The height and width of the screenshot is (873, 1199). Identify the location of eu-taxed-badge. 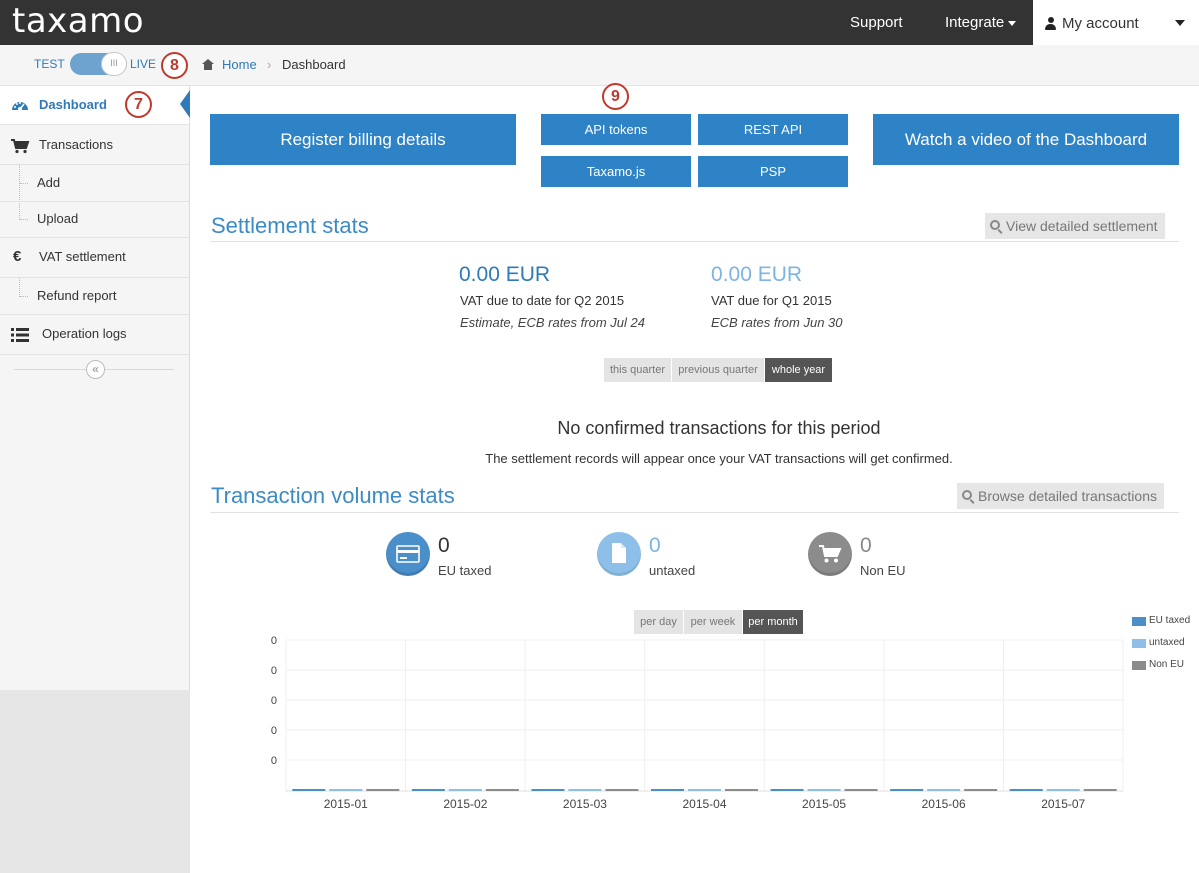
(408, 554).